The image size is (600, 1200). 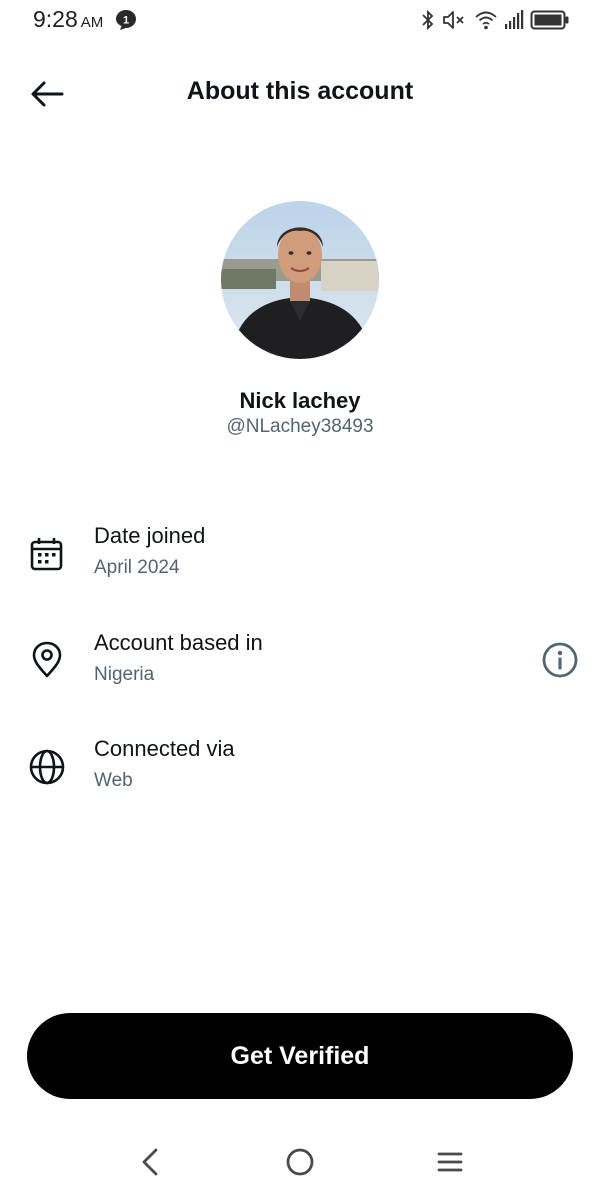 What do you see at coordinates (124, 674) in the screenshot?
I see `info-value: Nigeria` at bounding box center [124, 674].